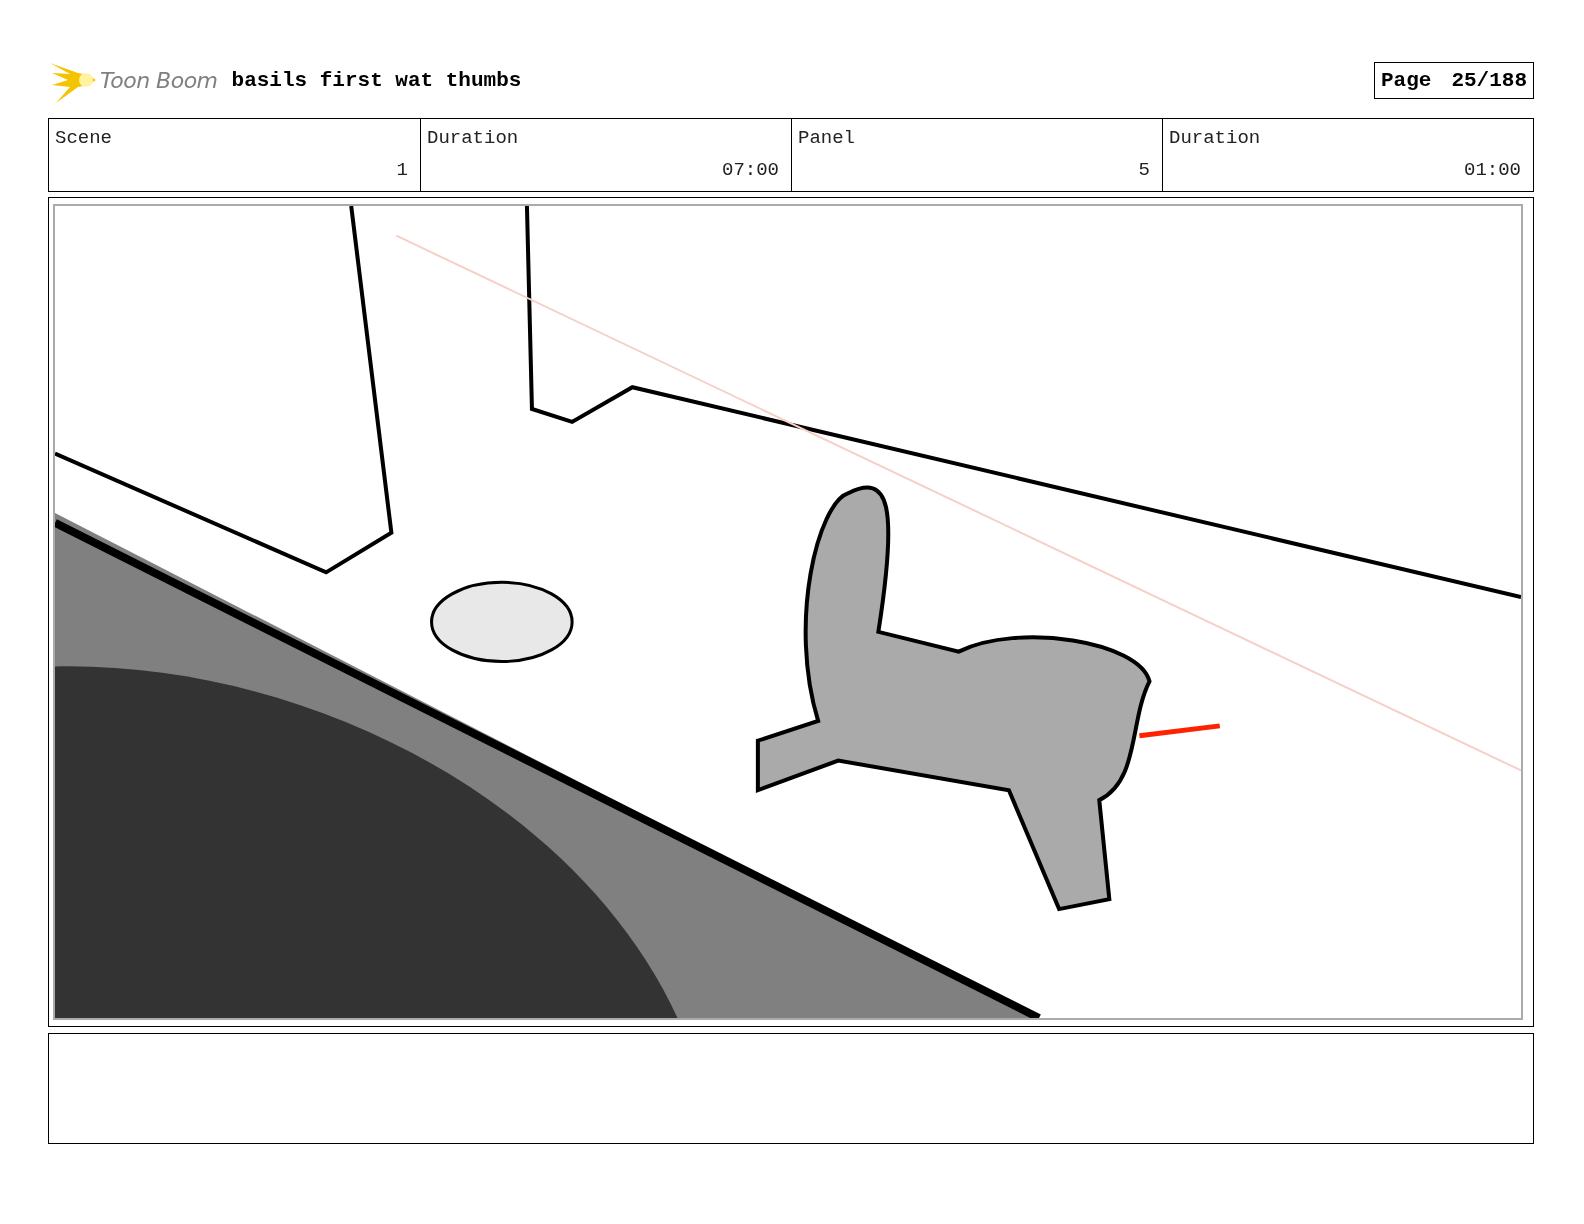 This screenshot has width=1584, height=1224. I want to click on field-value: 1, so click(402, 170).